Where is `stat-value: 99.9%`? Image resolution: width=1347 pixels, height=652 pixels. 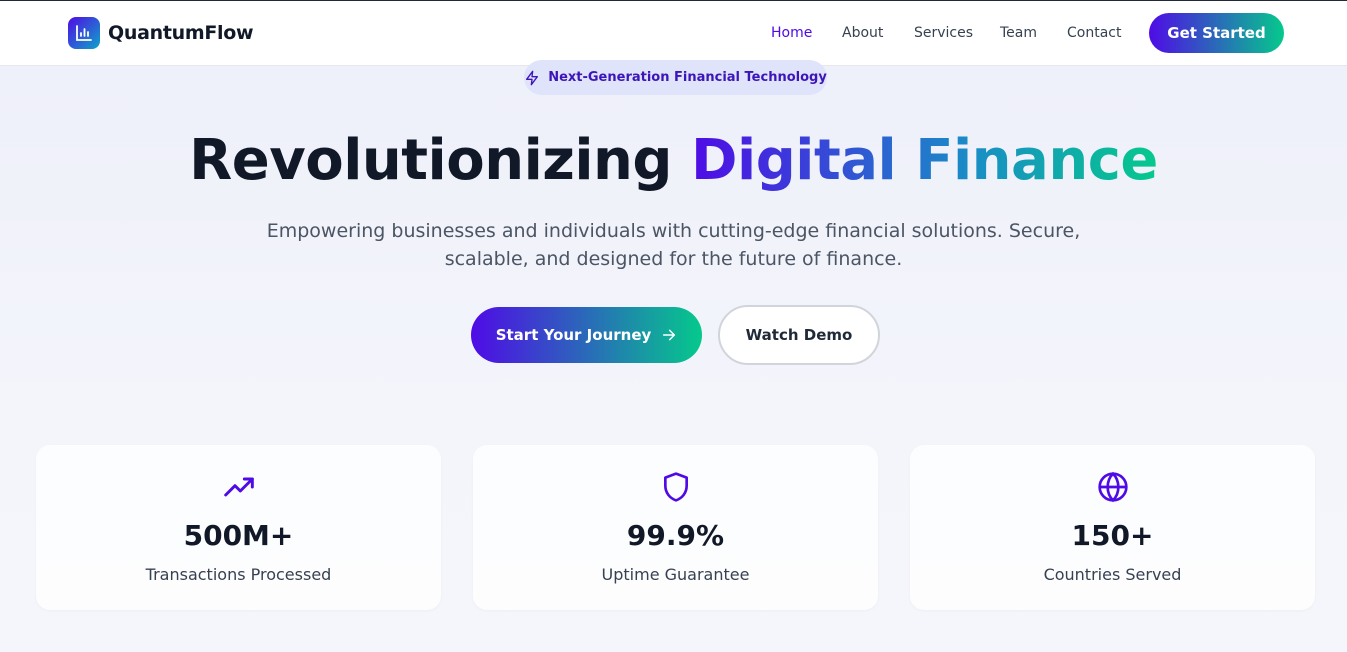 stat-value: 99.9% is located at coordinates (675, 535).